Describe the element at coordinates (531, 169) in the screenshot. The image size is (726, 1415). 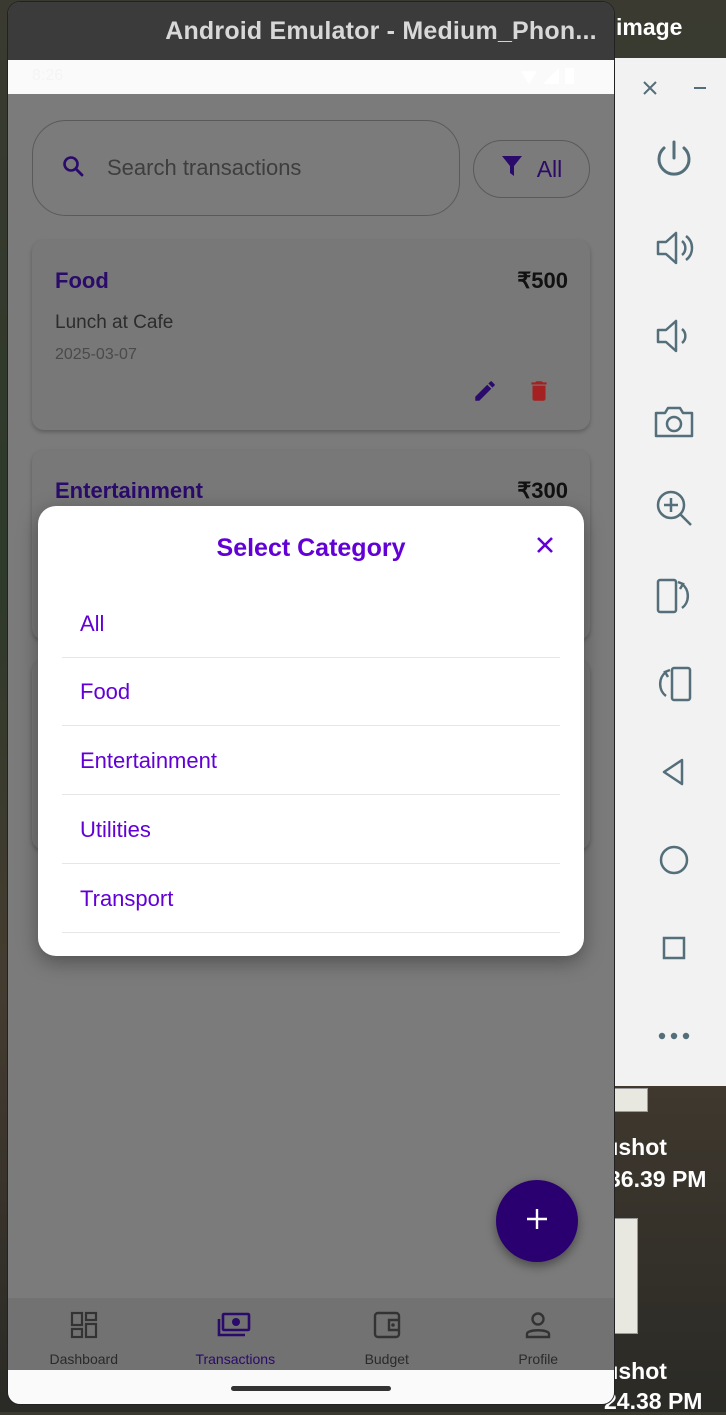
I see `filter-button: All` at that location.